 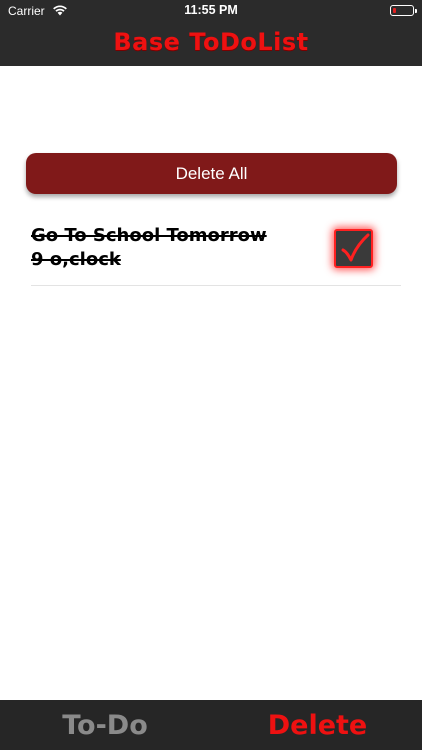 What do you see at coordinates (211, 725) in the screenshot?
I see `tab-bar: To-Do Delete` at bounding box center [211, 725].